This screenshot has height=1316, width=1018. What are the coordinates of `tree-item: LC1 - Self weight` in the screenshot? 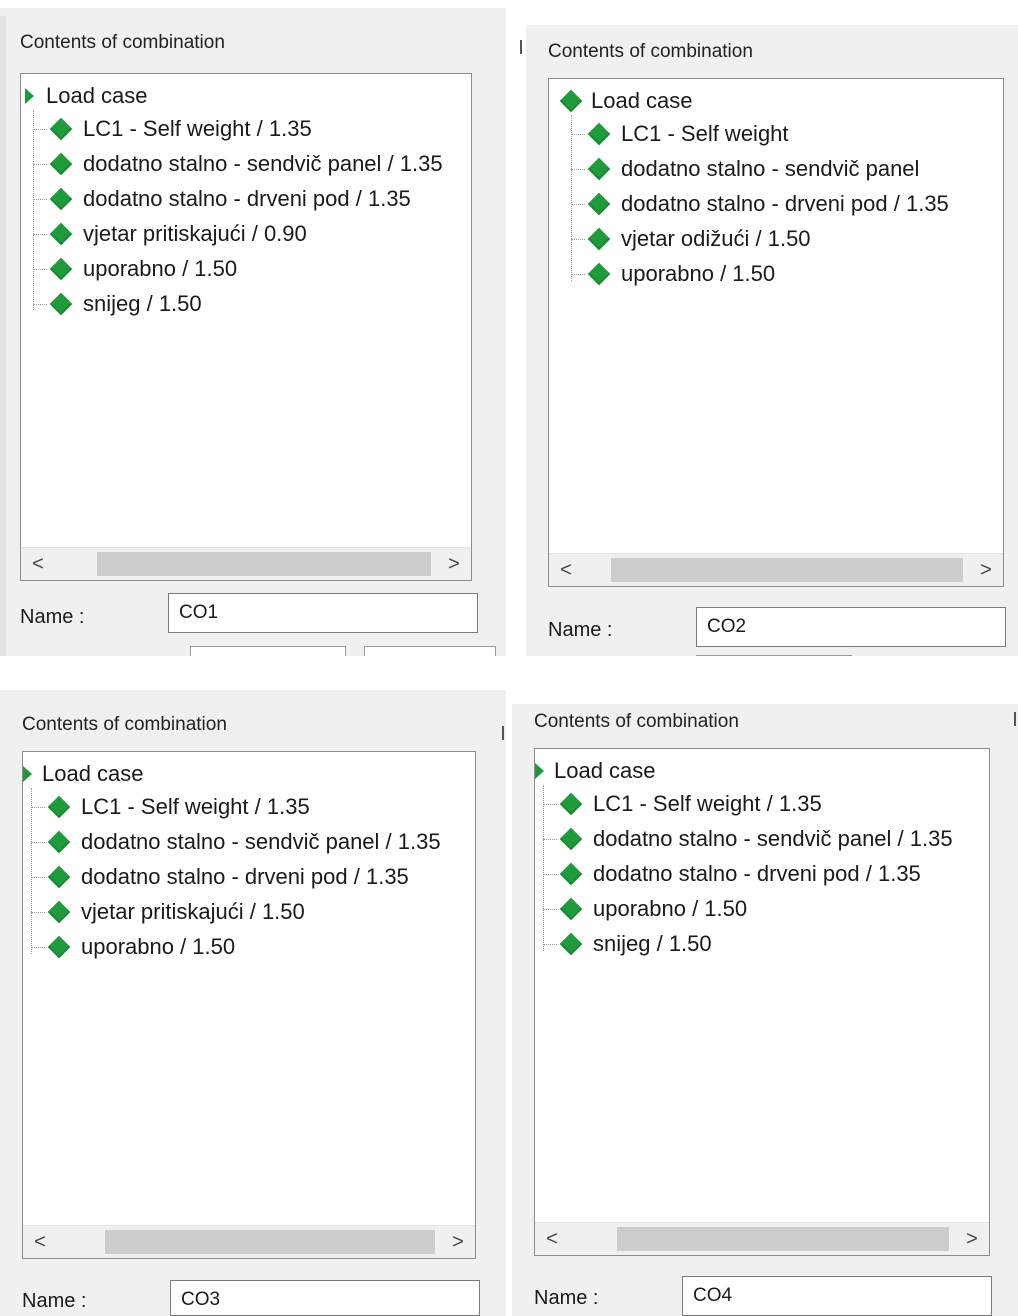 It's located at (680, 134).